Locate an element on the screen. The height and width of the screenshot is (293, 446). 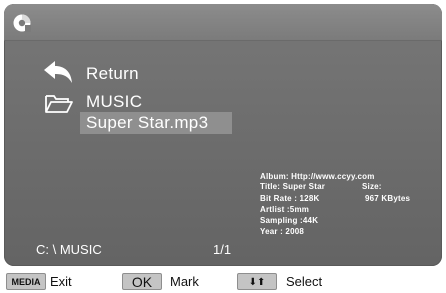
return-label: Return is located at coordinates (112, 74).